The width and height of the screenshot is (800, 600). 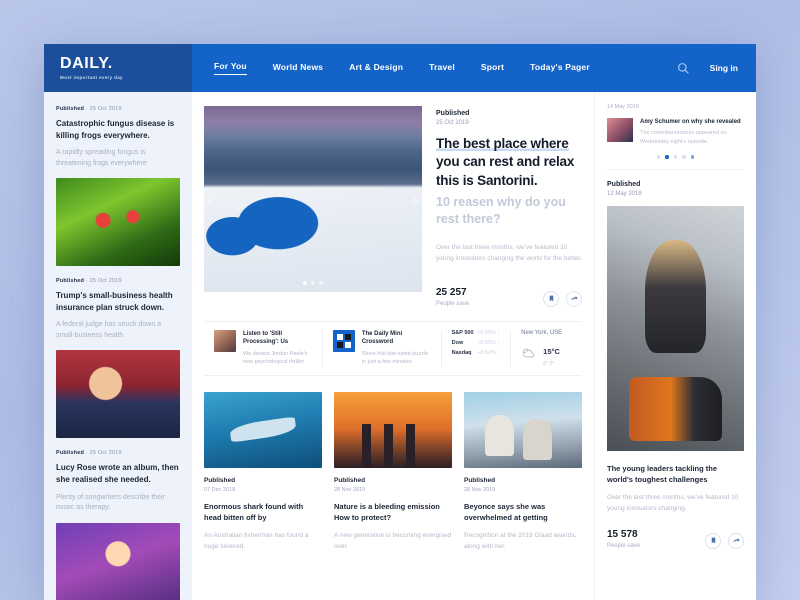 I want to click on stock-change: +0.65% ↑, so click(x=489, y=332).